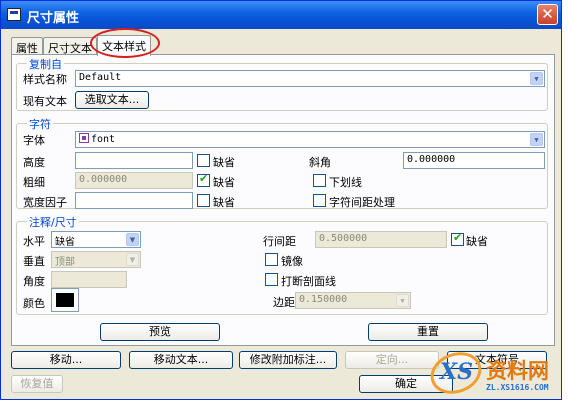  Describe the element at coordinates (53, 18) in the screenshot. I see `window-title: 尺寸属性` at that location.